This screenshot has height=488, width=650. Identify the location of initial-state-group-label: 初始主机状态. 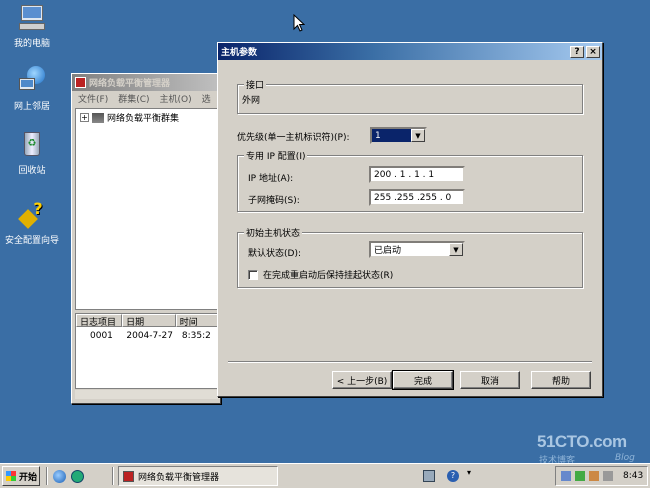
(273, 232).